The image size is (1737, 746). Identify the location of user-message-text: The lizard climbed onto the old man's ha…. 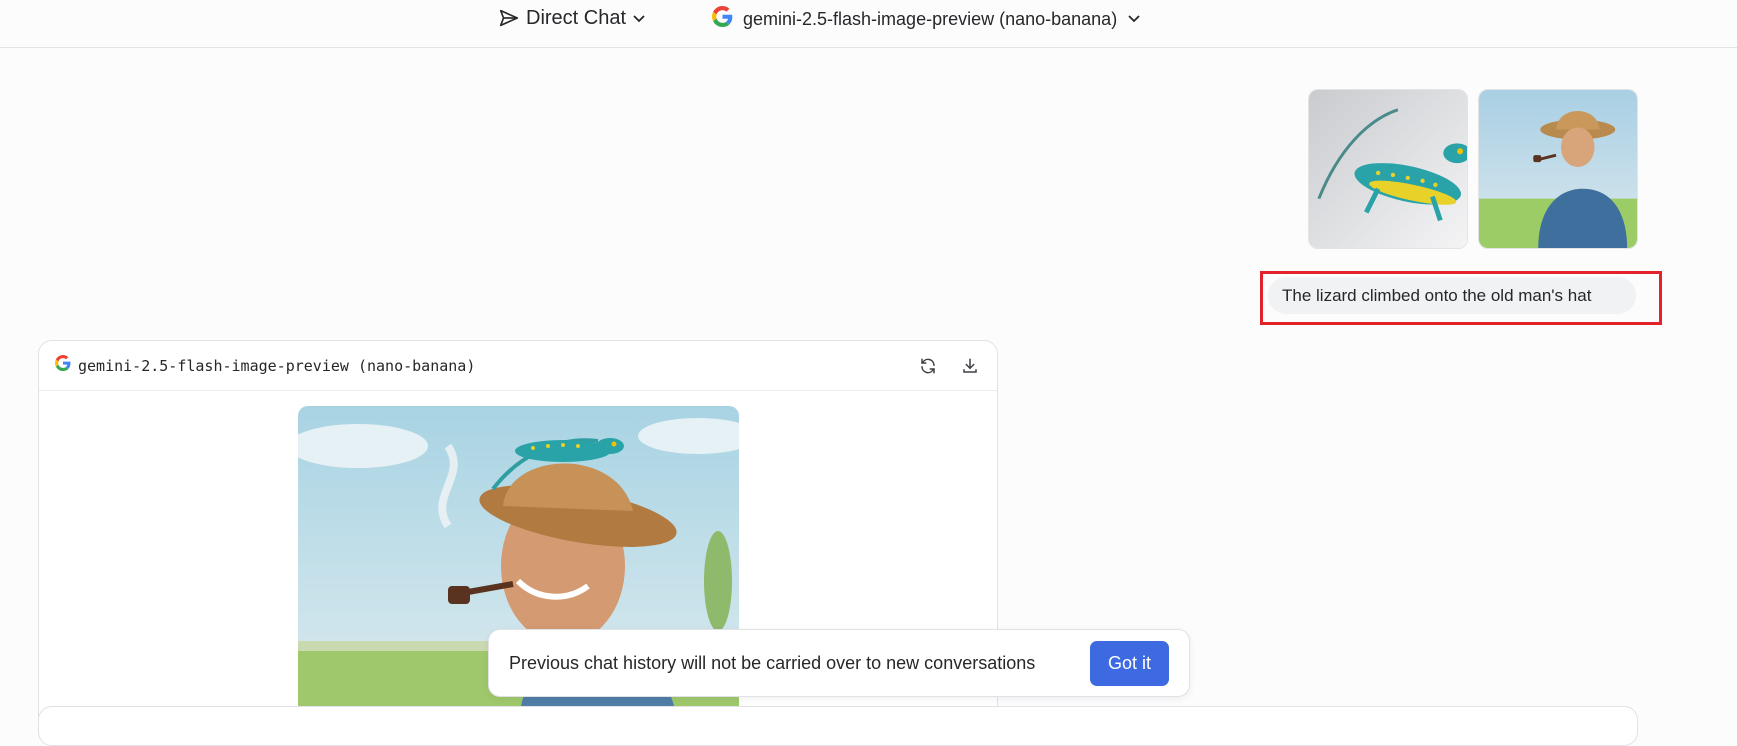
(1437, 295).